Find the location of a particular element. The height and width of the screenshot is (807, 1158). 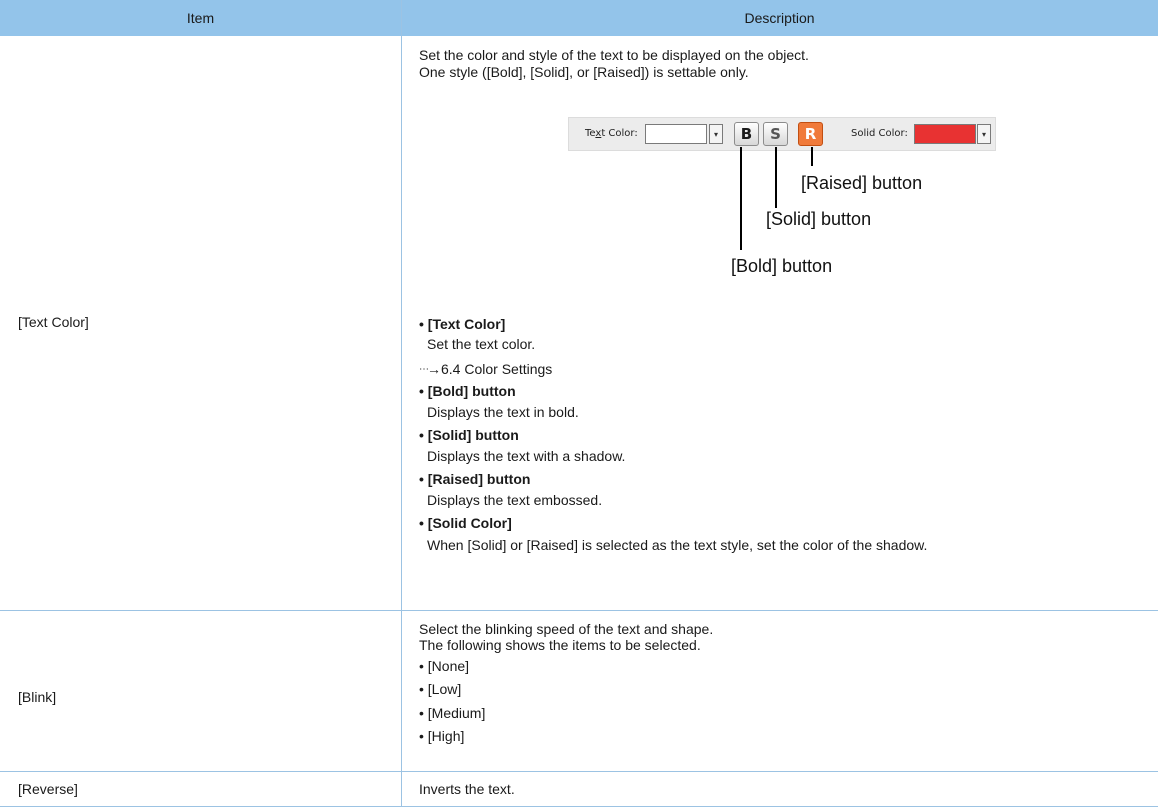

arrow-right-icon: → is located at coordinates (434, 369).